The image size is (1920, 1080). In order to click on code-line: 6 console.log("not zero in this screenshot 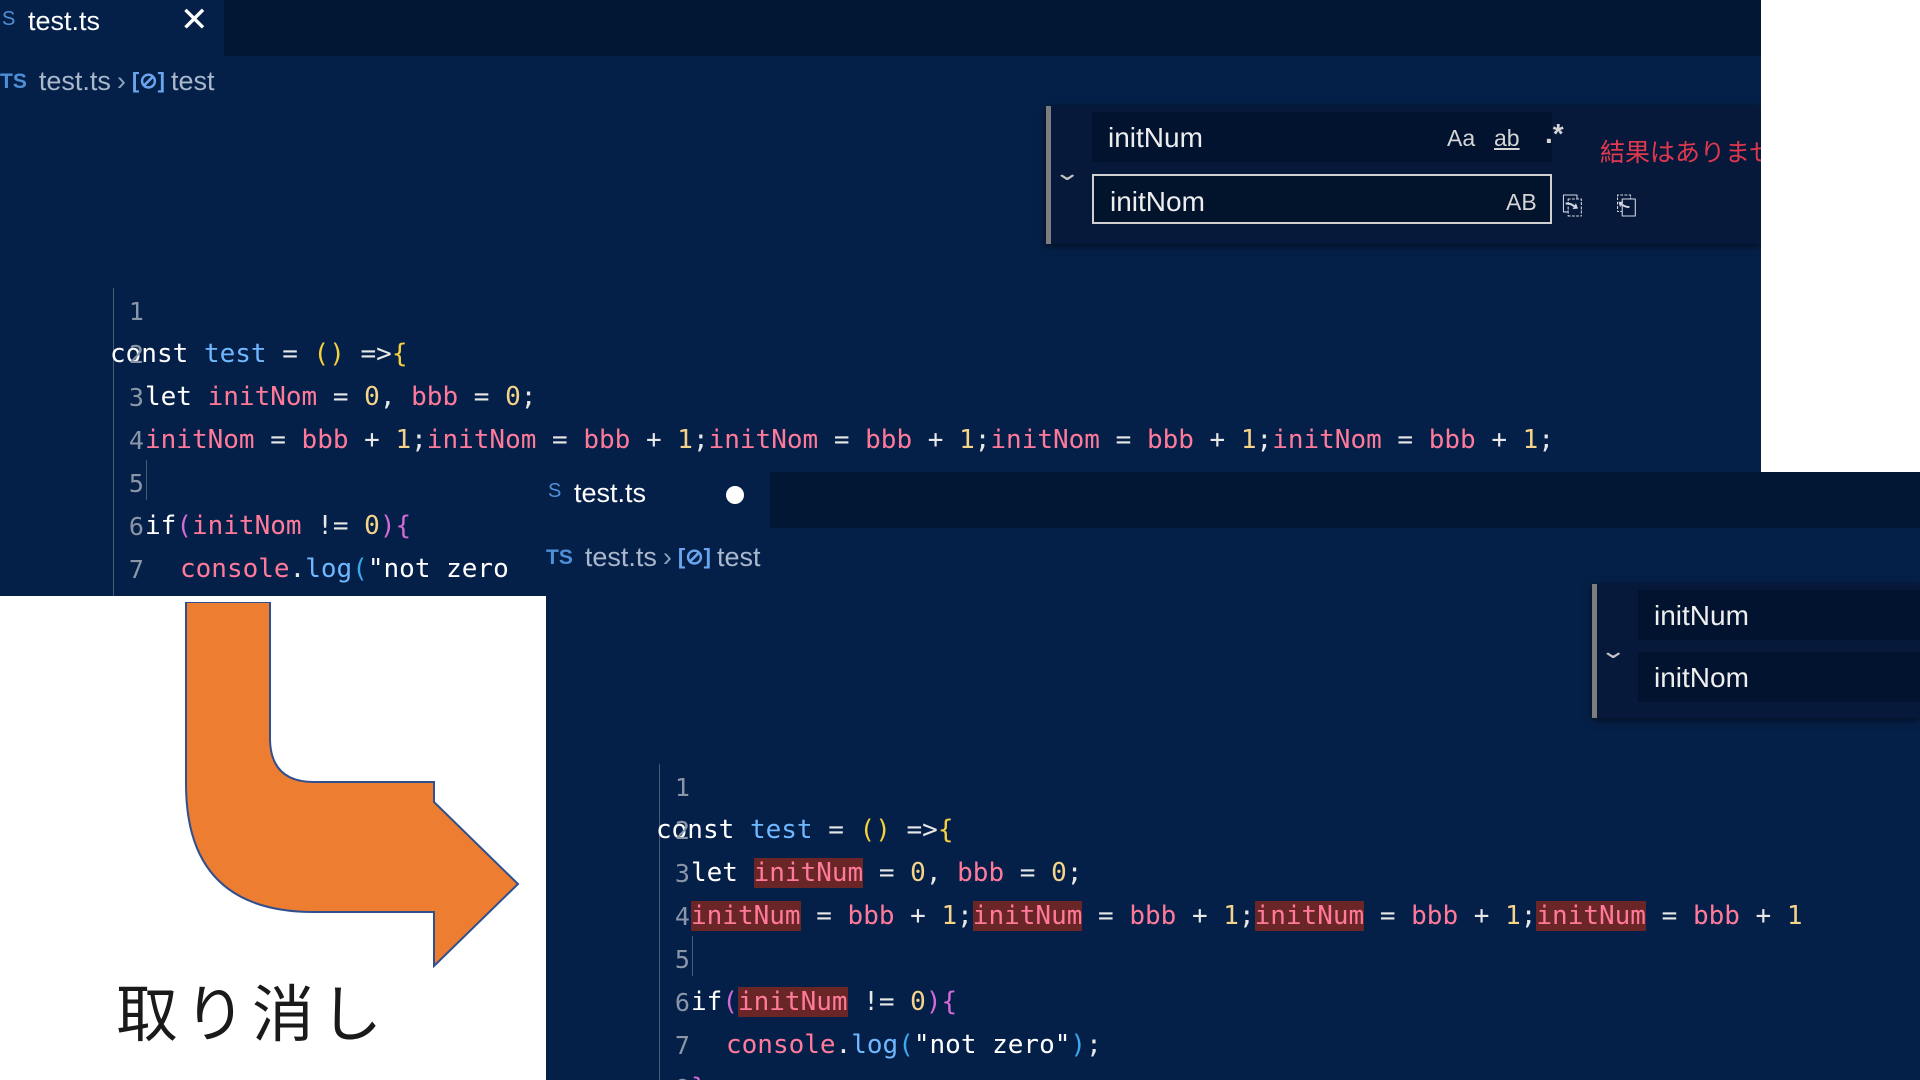, I will do `click(254, 523)`.